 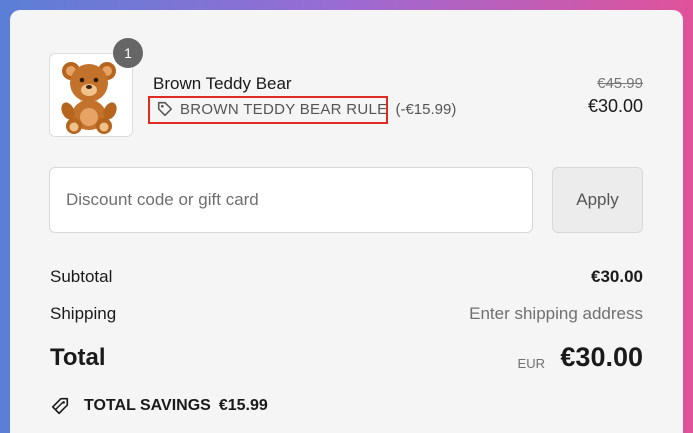 What do you see at coordinates (556, 313) in the screenshot?
I see `shipping-value: Enter shipping address` at bounding box center [556, 313].